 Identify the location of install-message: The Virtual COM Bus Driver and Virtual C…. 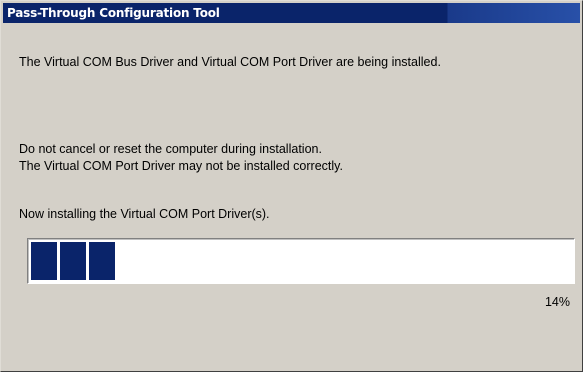
(230, 62).